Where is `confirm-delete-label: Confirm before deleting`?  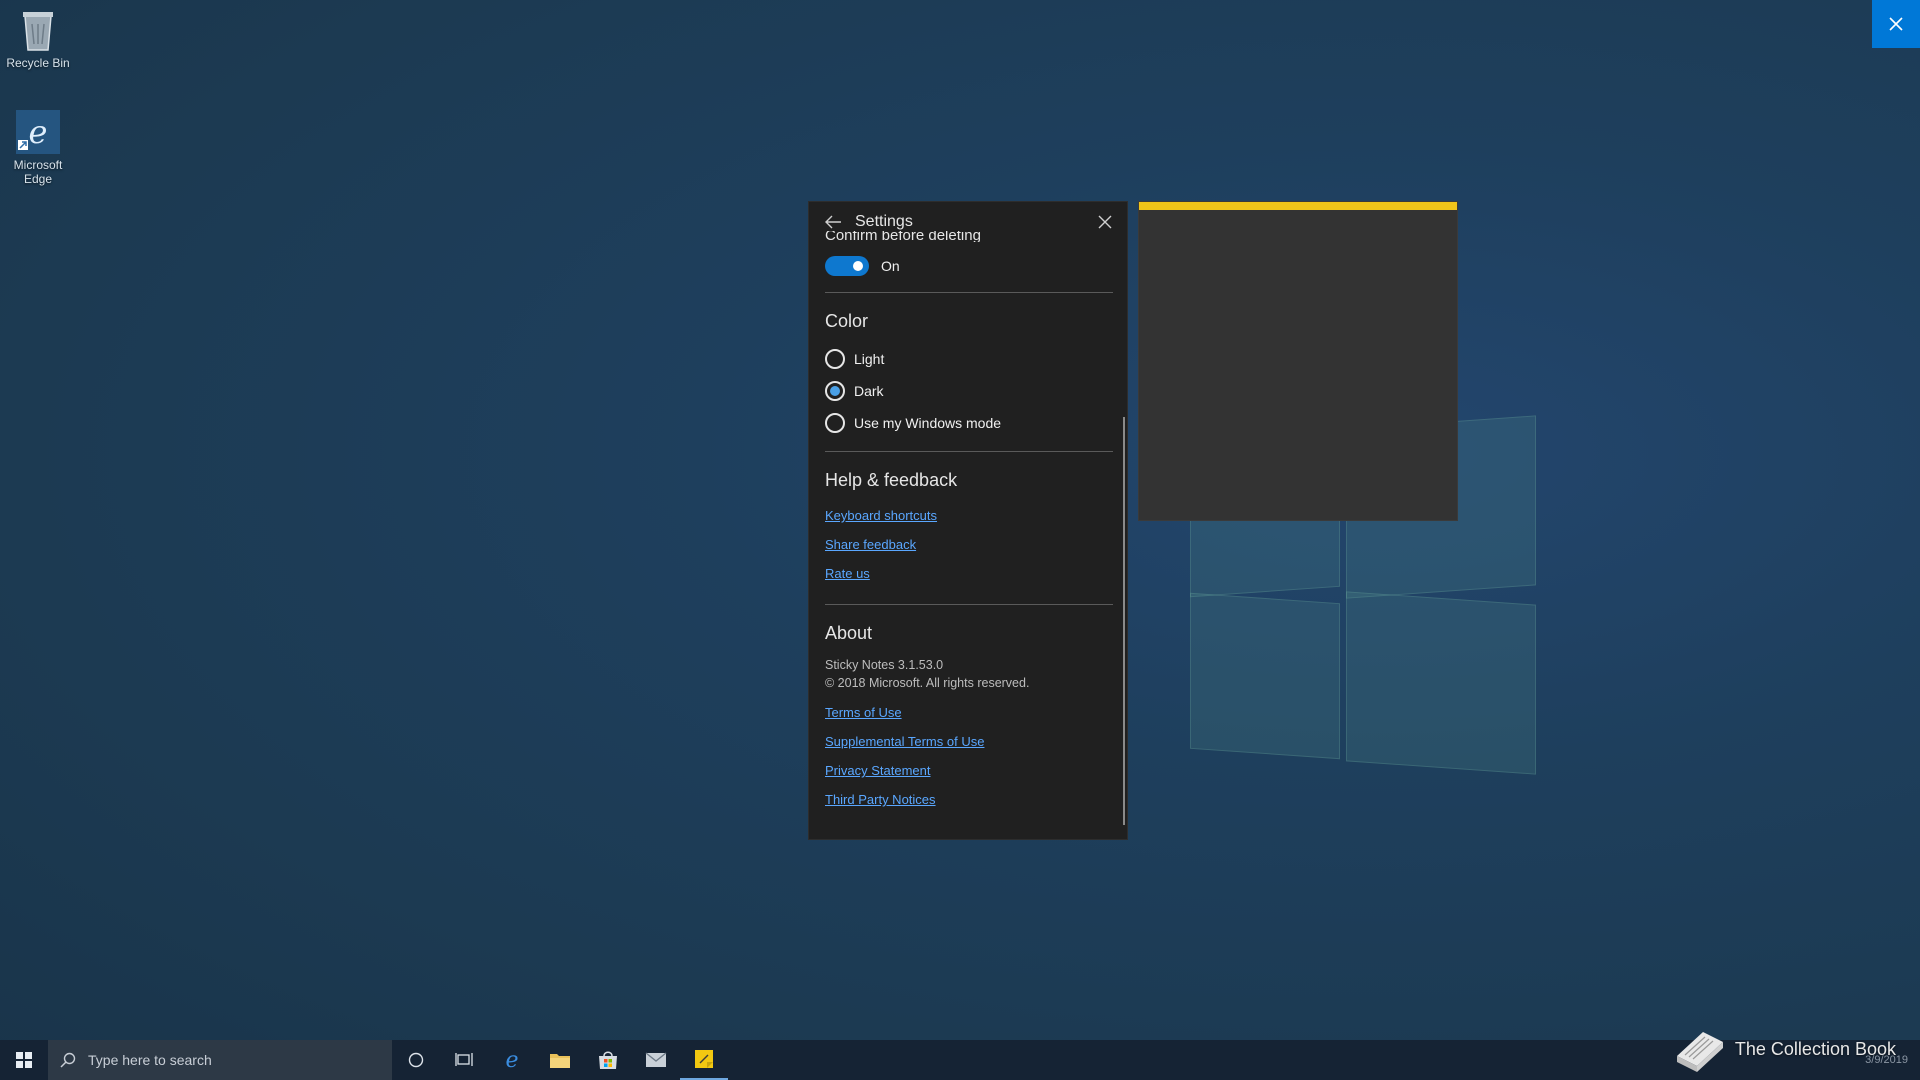
confirm-delete-label: Confirm before deleting is located at coordinates (903, 236).